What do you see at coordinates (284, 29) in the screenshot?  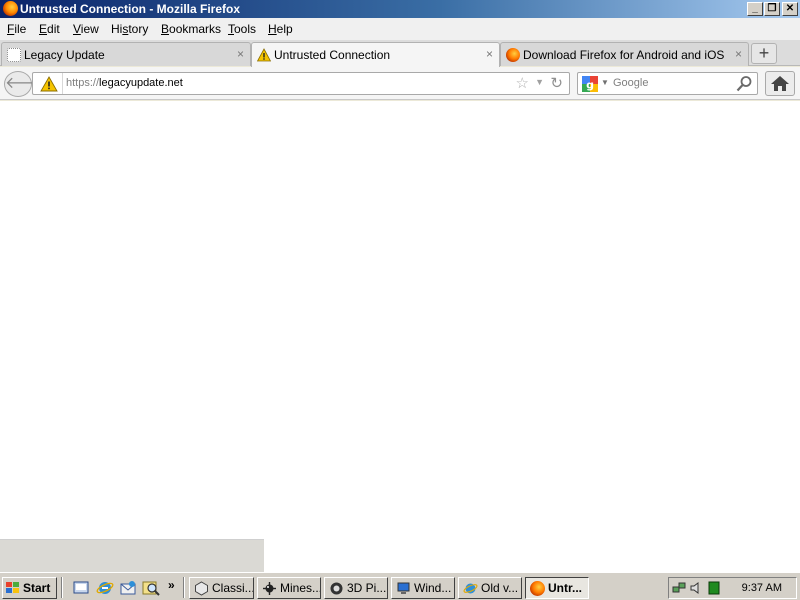 I see `menu-help-label: elp` at bounding box center [284, 29].